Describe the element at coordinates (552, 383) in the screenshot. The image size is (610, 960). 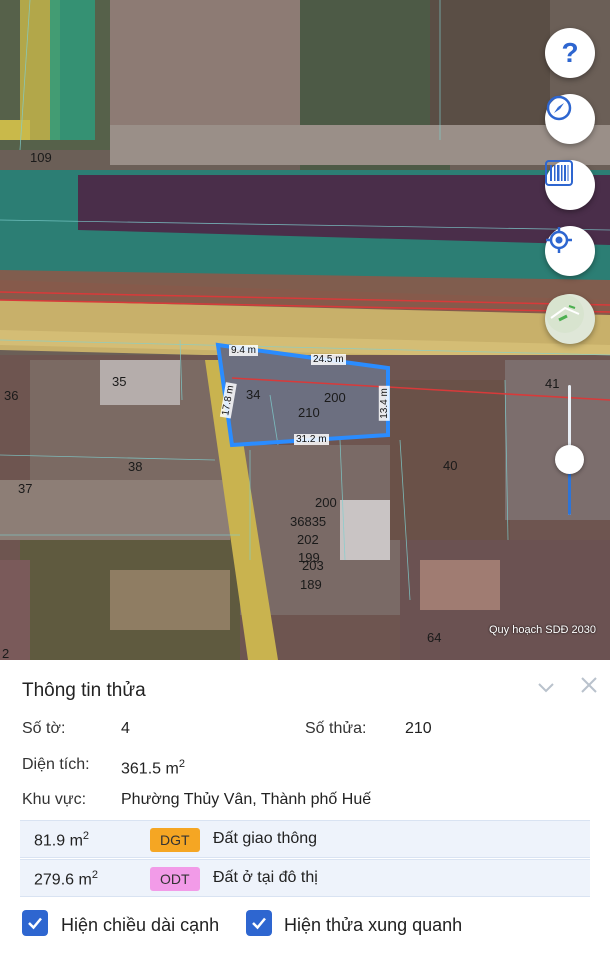
I see `plot-label: 41` at that location.